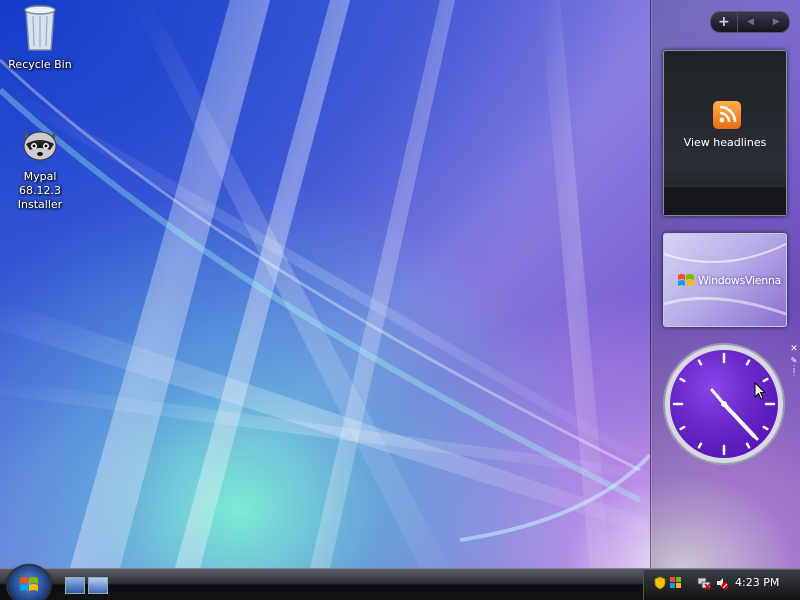 This screenshot has height=600, width=800. I want to click on show-desktop-icon, so click(75, 585).